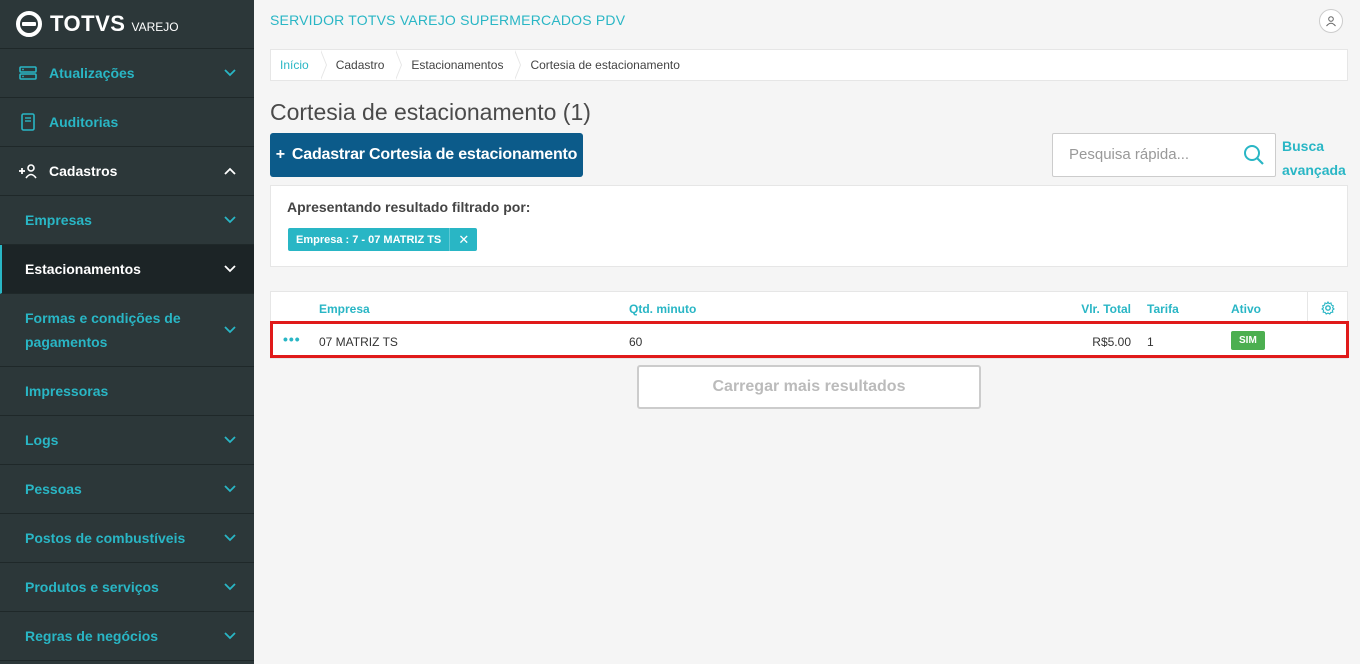  What do you see at coordinates (127, 489) in the screenshot?
I see `sidebar-item-pessoas: Pessoas` at bounding box center [127, 489].